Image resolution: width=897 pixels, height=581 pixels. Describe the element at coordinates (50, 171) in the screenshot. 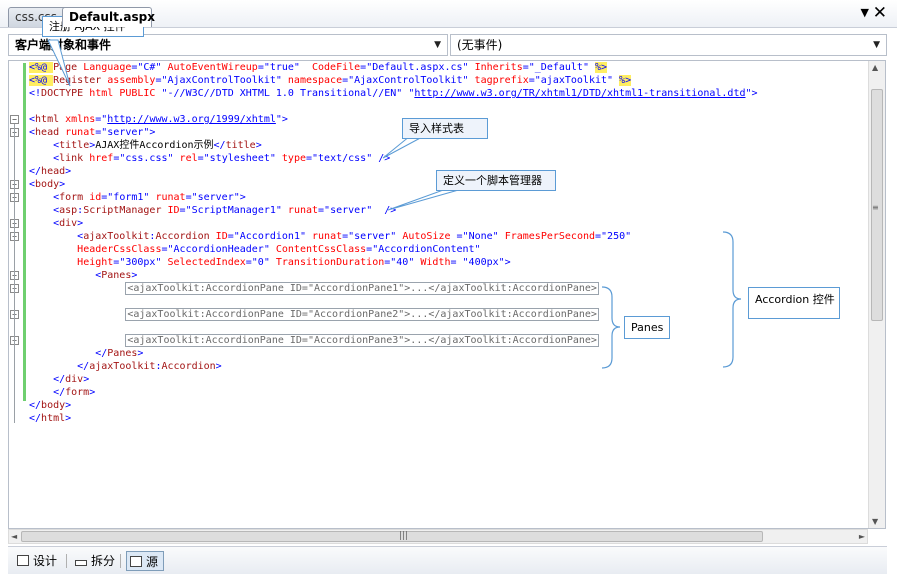

I see `code-line: </head>` at that location.